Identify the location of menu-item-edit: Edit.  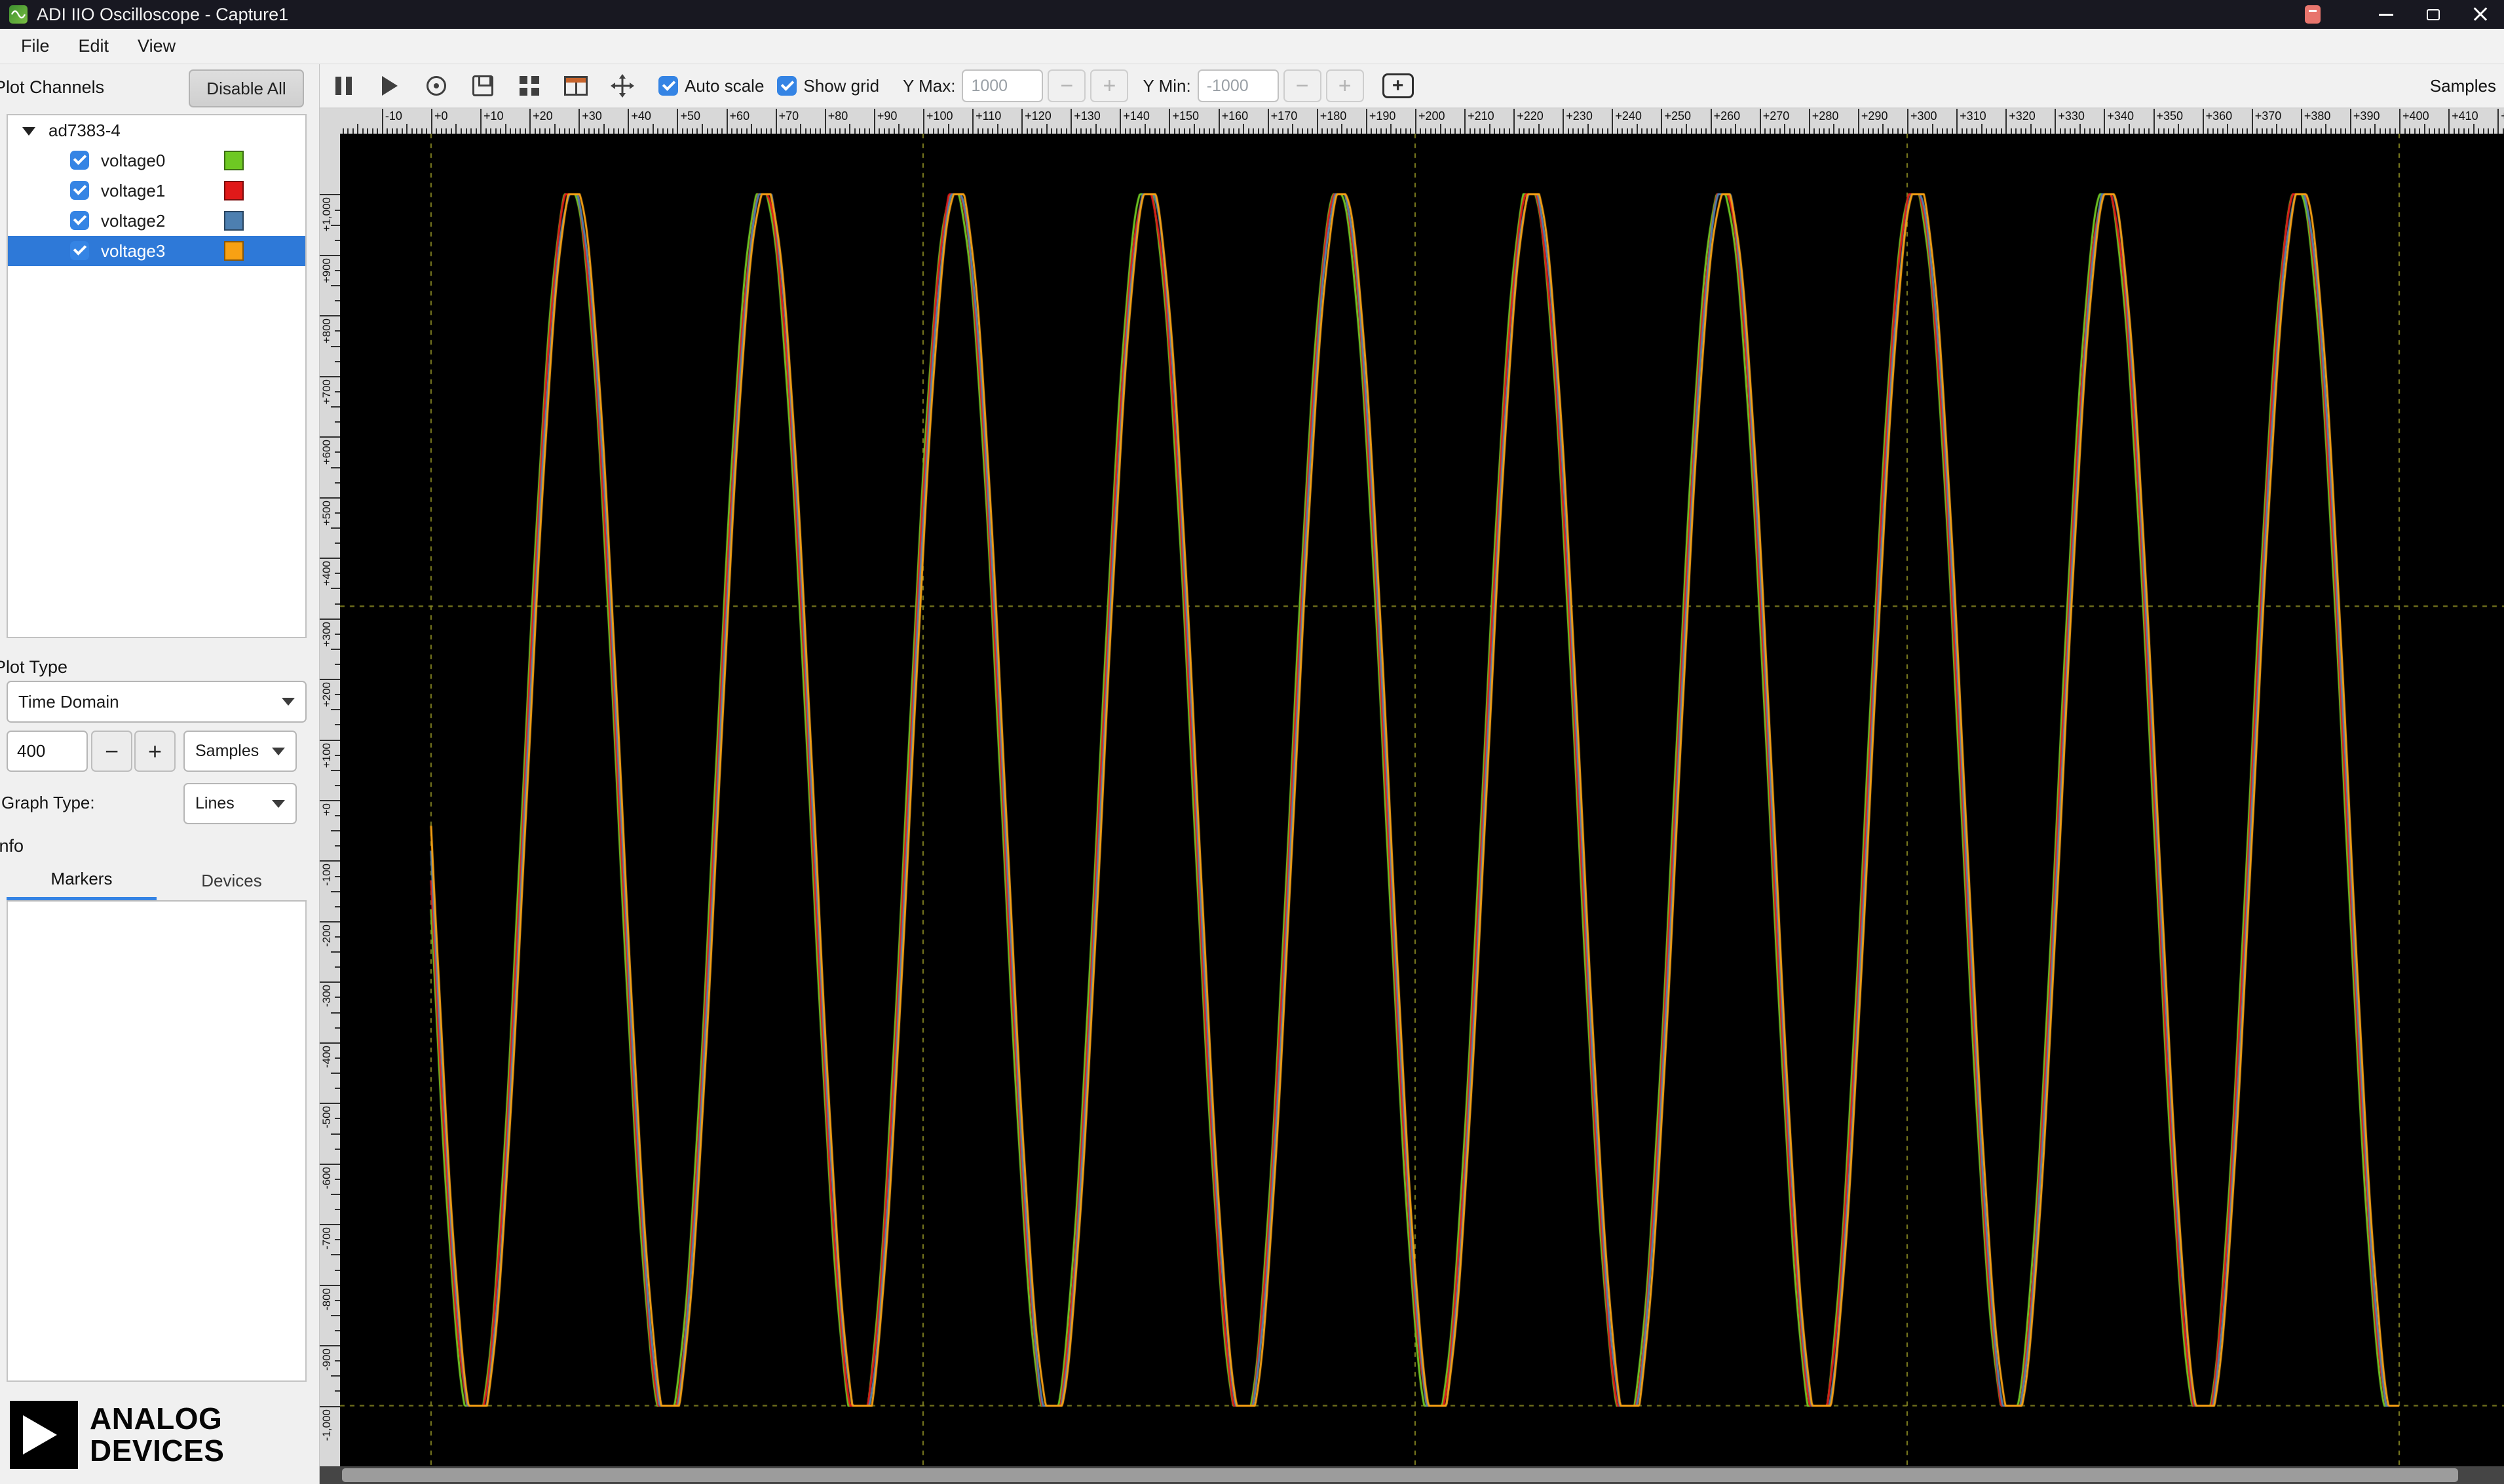
(94, 46).